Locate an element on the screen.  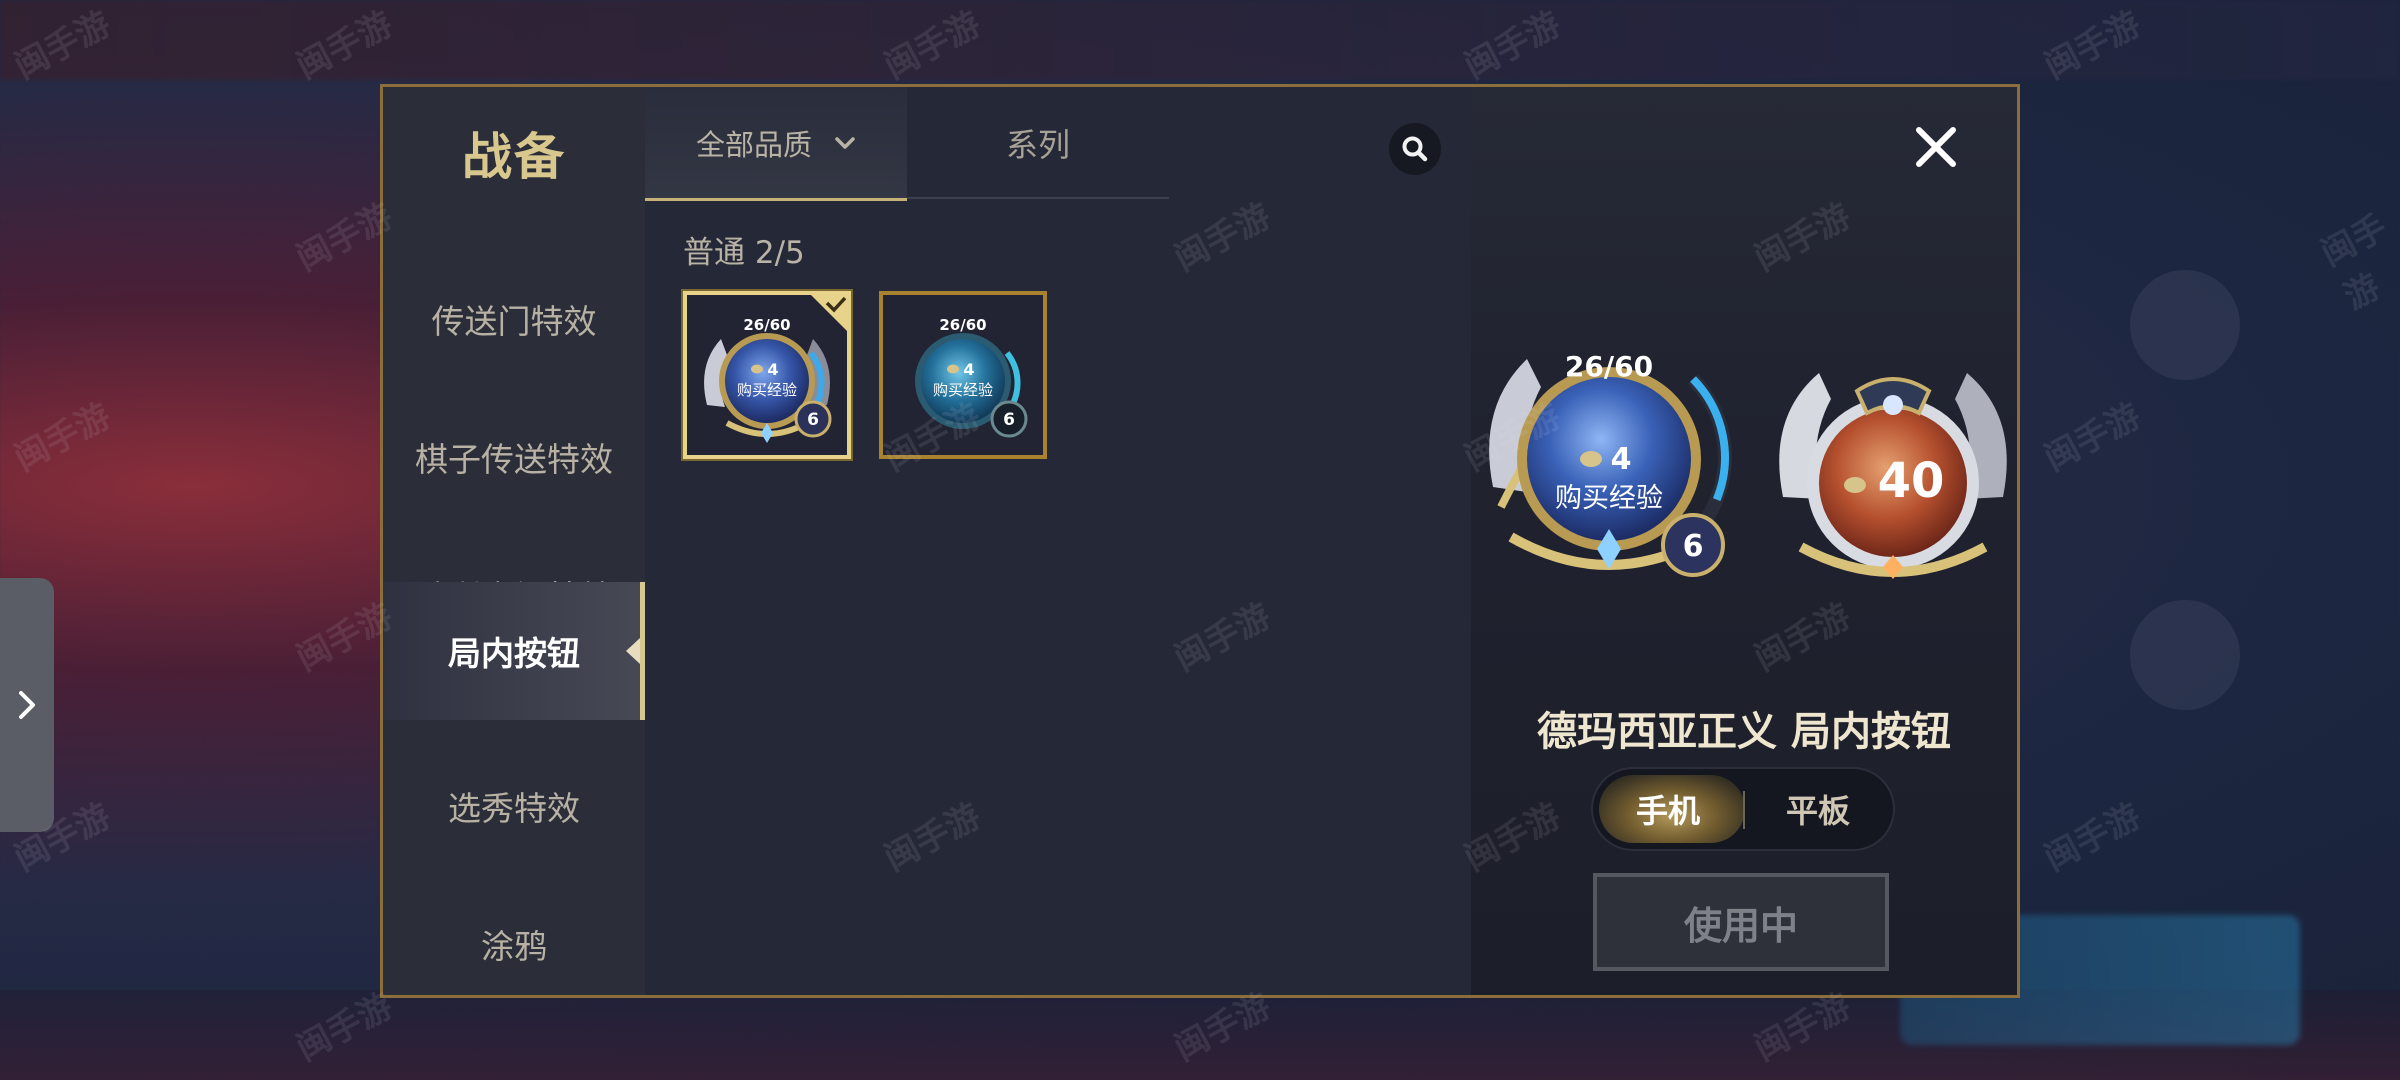
preview-buy-xp-button: 26/60 4 购买经验 6 is located at coordinates (1610, 463).